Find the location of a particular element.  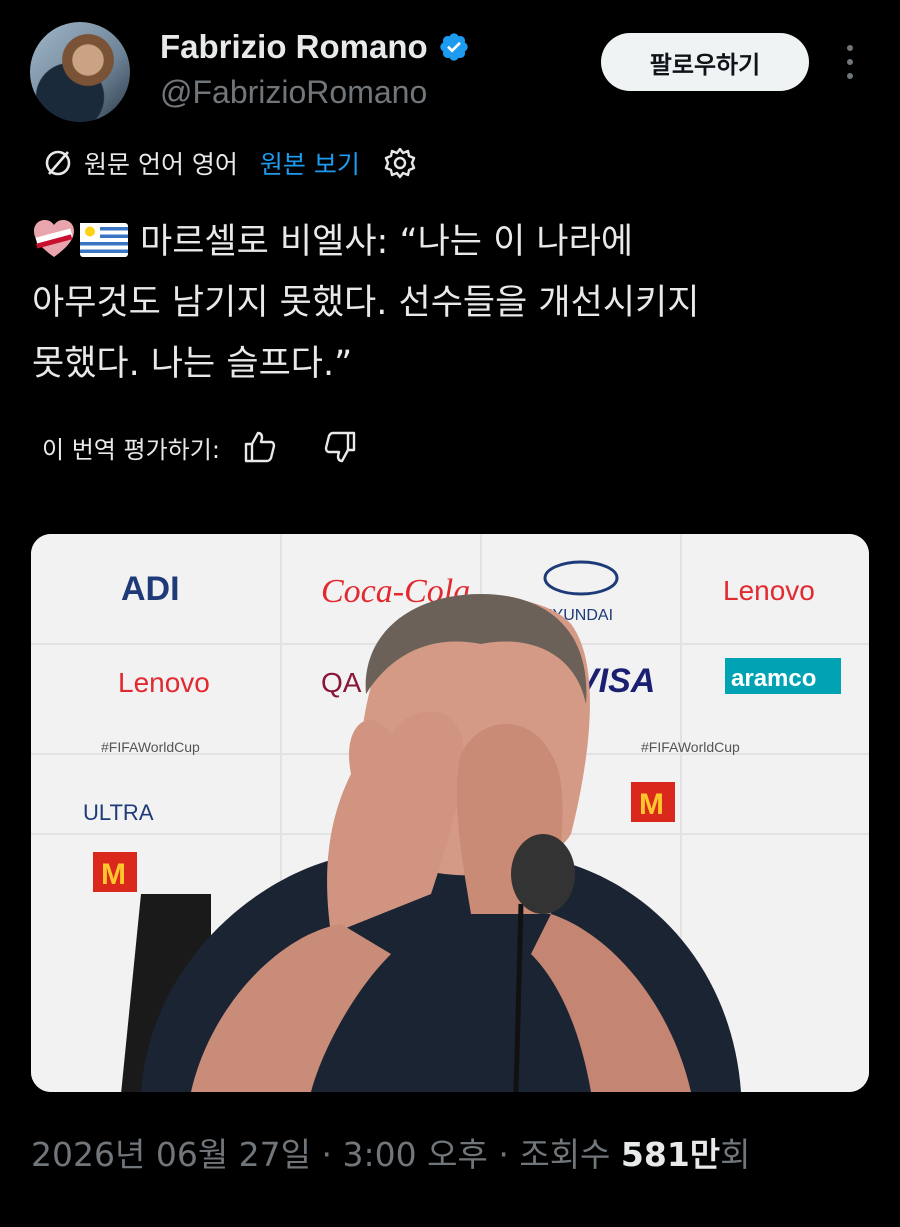

translation-bar: 원문 언어 영어 원본 보기 is located at coordinates (230, 163).